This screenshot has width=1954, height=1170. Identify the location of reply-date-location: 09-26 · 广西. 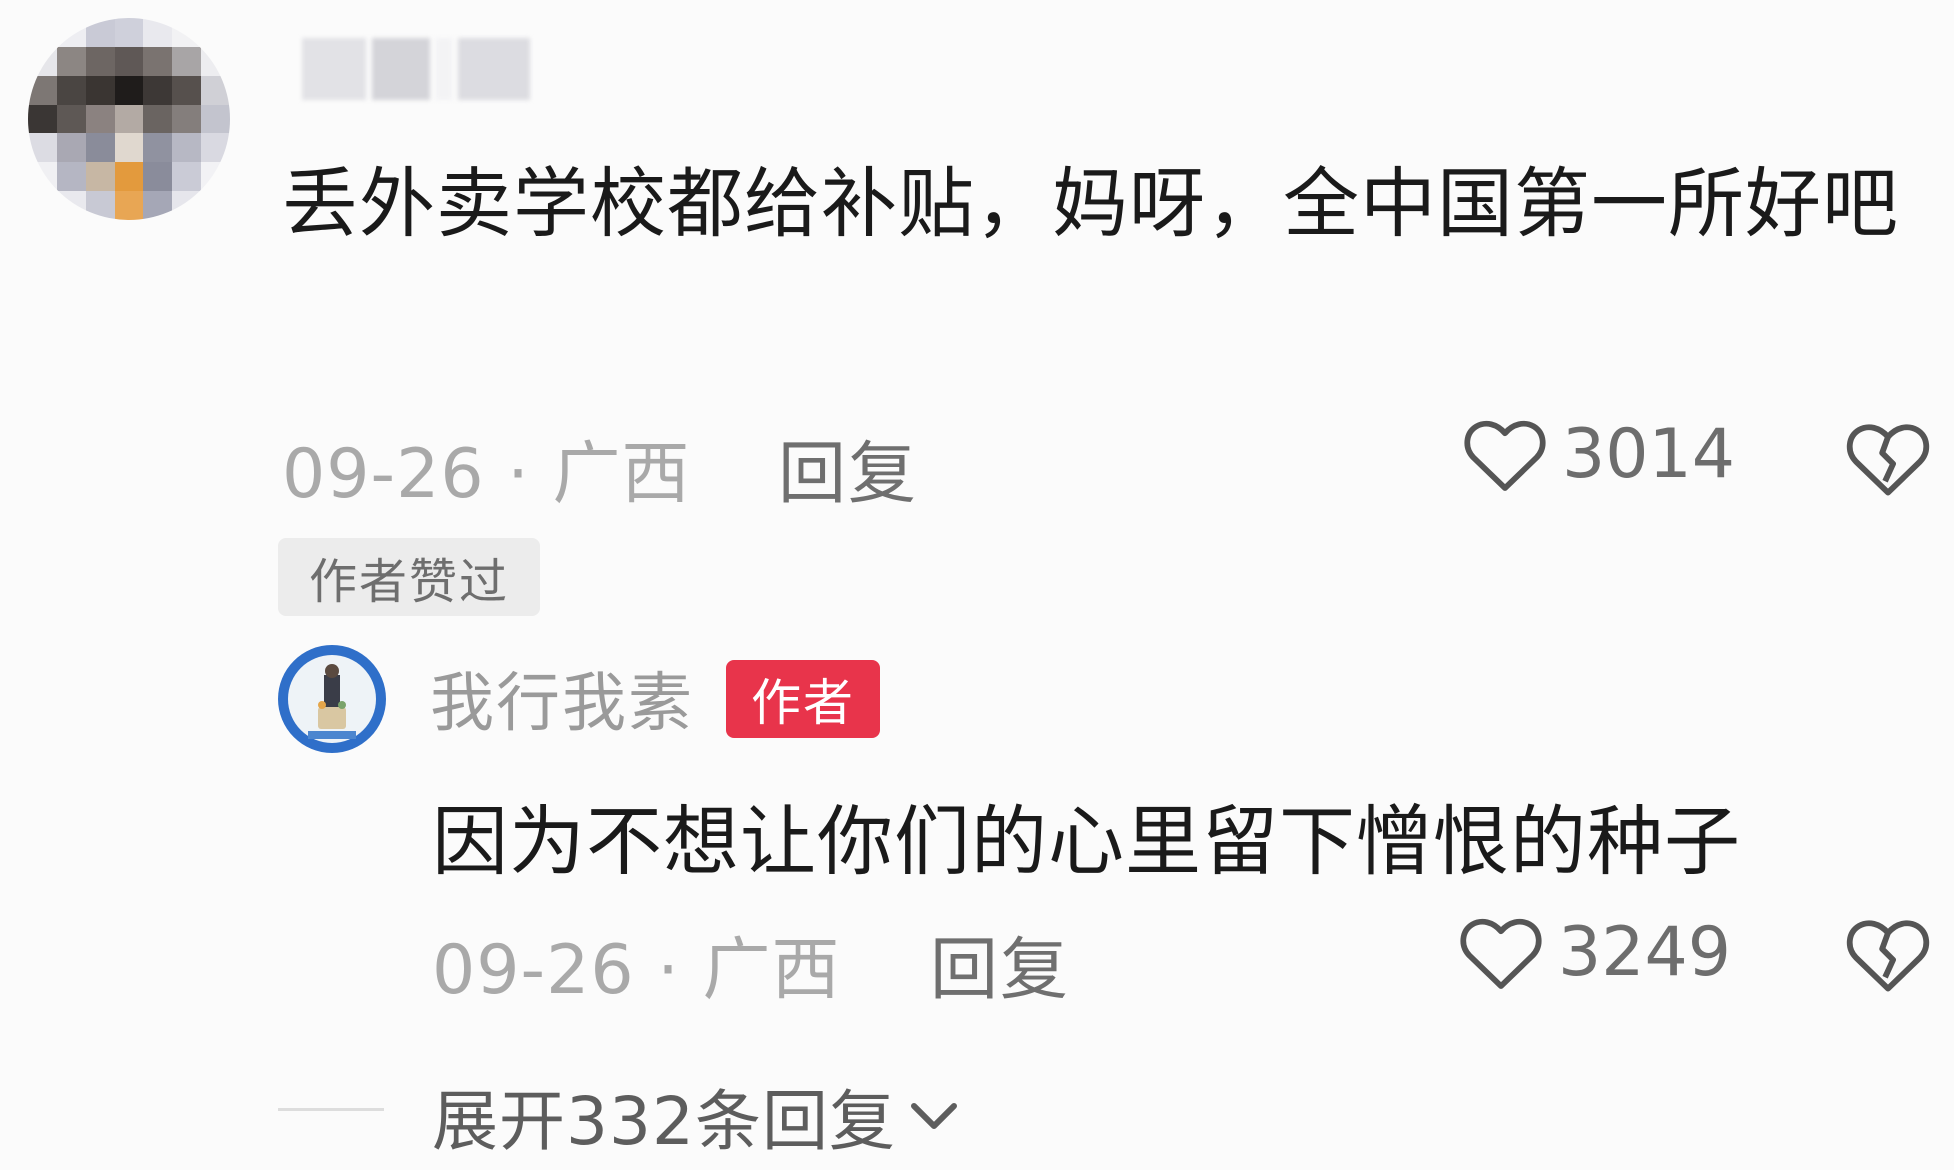
(636, 970).